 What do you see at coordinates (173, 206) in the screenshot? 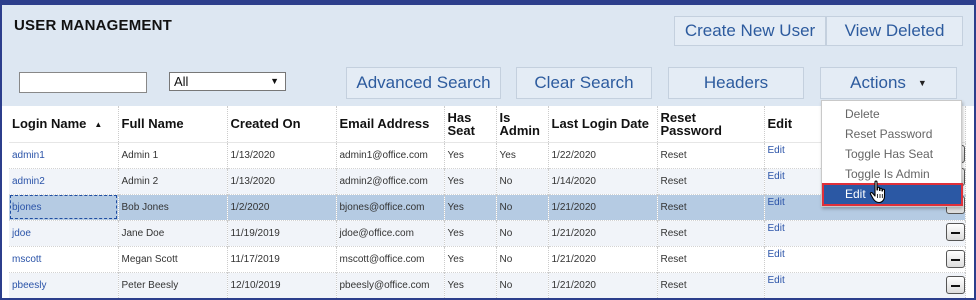
I see `full-name-cell: Bob Jones` at bounding box center [173, 206].